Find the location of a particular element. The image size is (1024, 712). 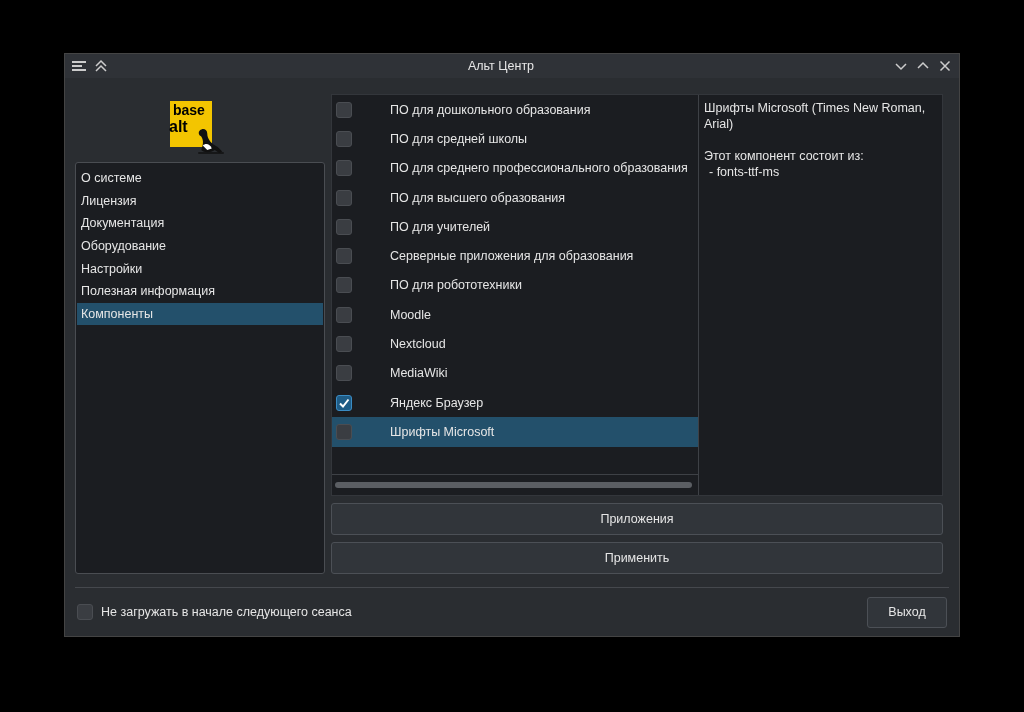

sidebar-item: Компоненты is located at coordinates (200, 314).